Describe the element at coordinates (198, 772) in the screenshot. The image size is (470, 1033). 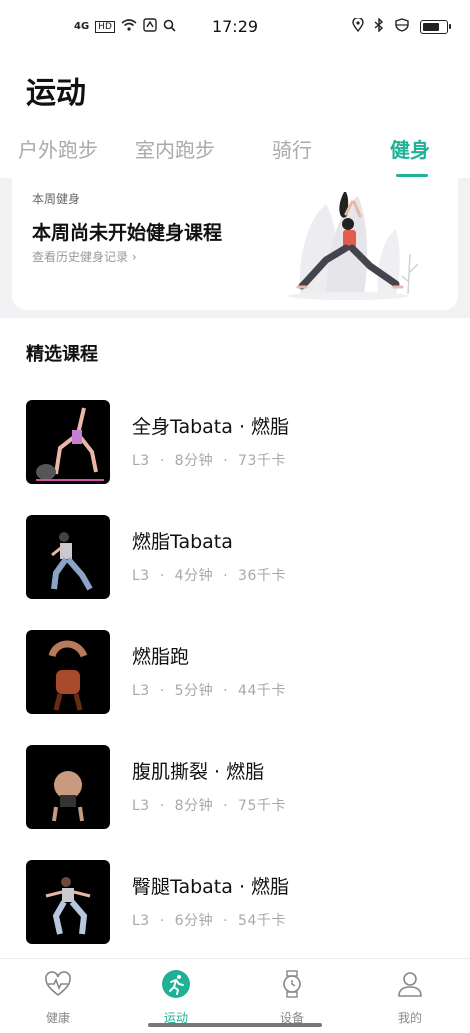
I see `course-name: 腹肌撕裂 · 燃脂` at that location.